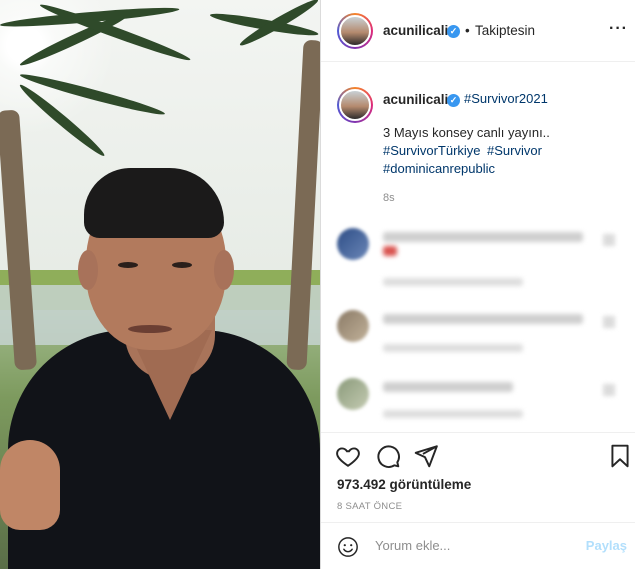 This screenshot has width=635, height=569. I want to click on share-button: Paylaş, so click(606, 545).